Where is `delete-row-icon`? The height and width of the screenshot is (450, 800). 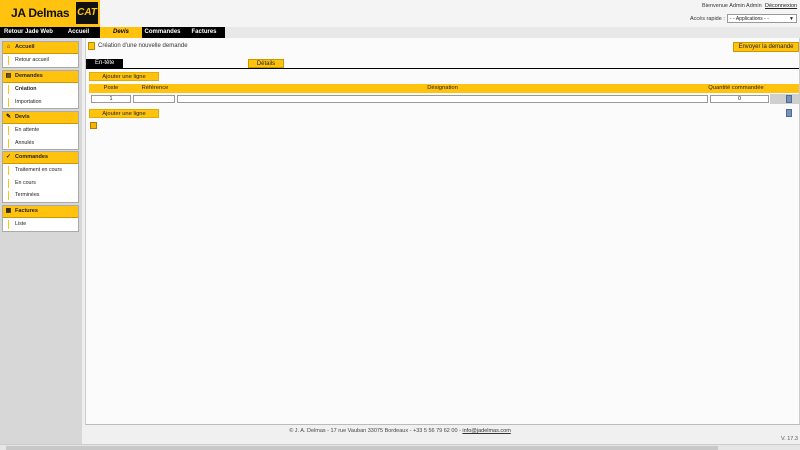
delete-row-icon is located at coordinates (789, 99).